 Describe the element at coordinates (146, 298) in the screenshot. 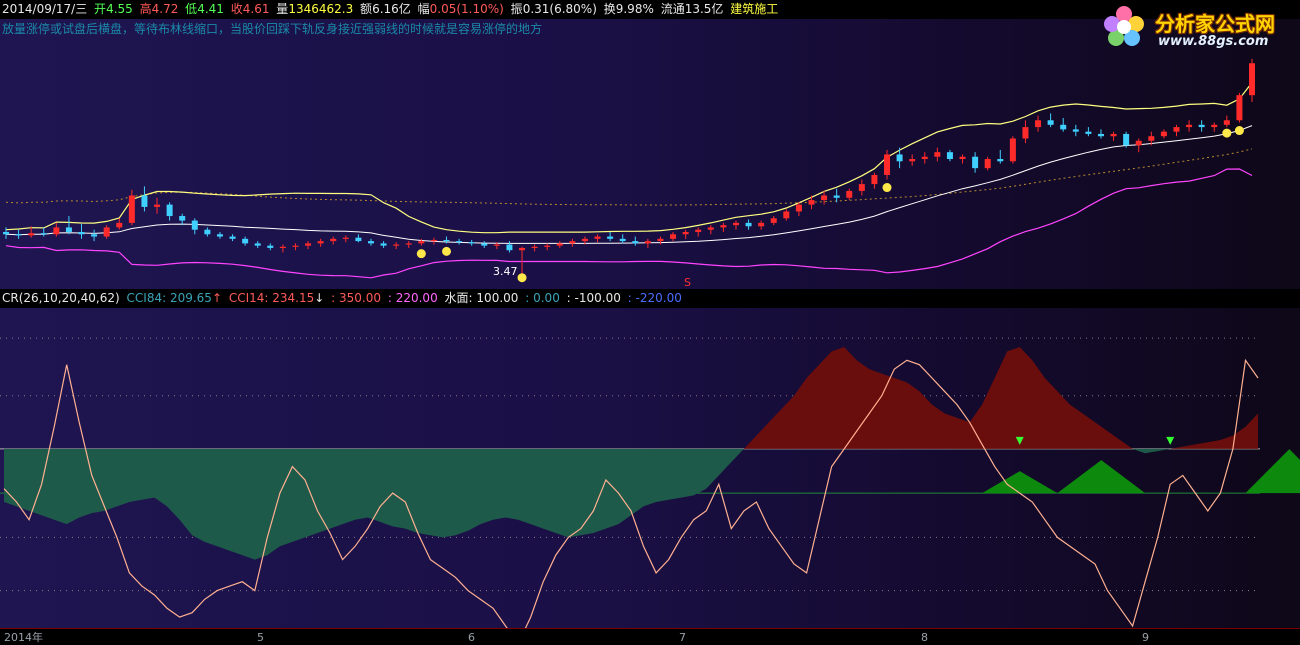

I see `cci84-label: CCI84:` at that location.